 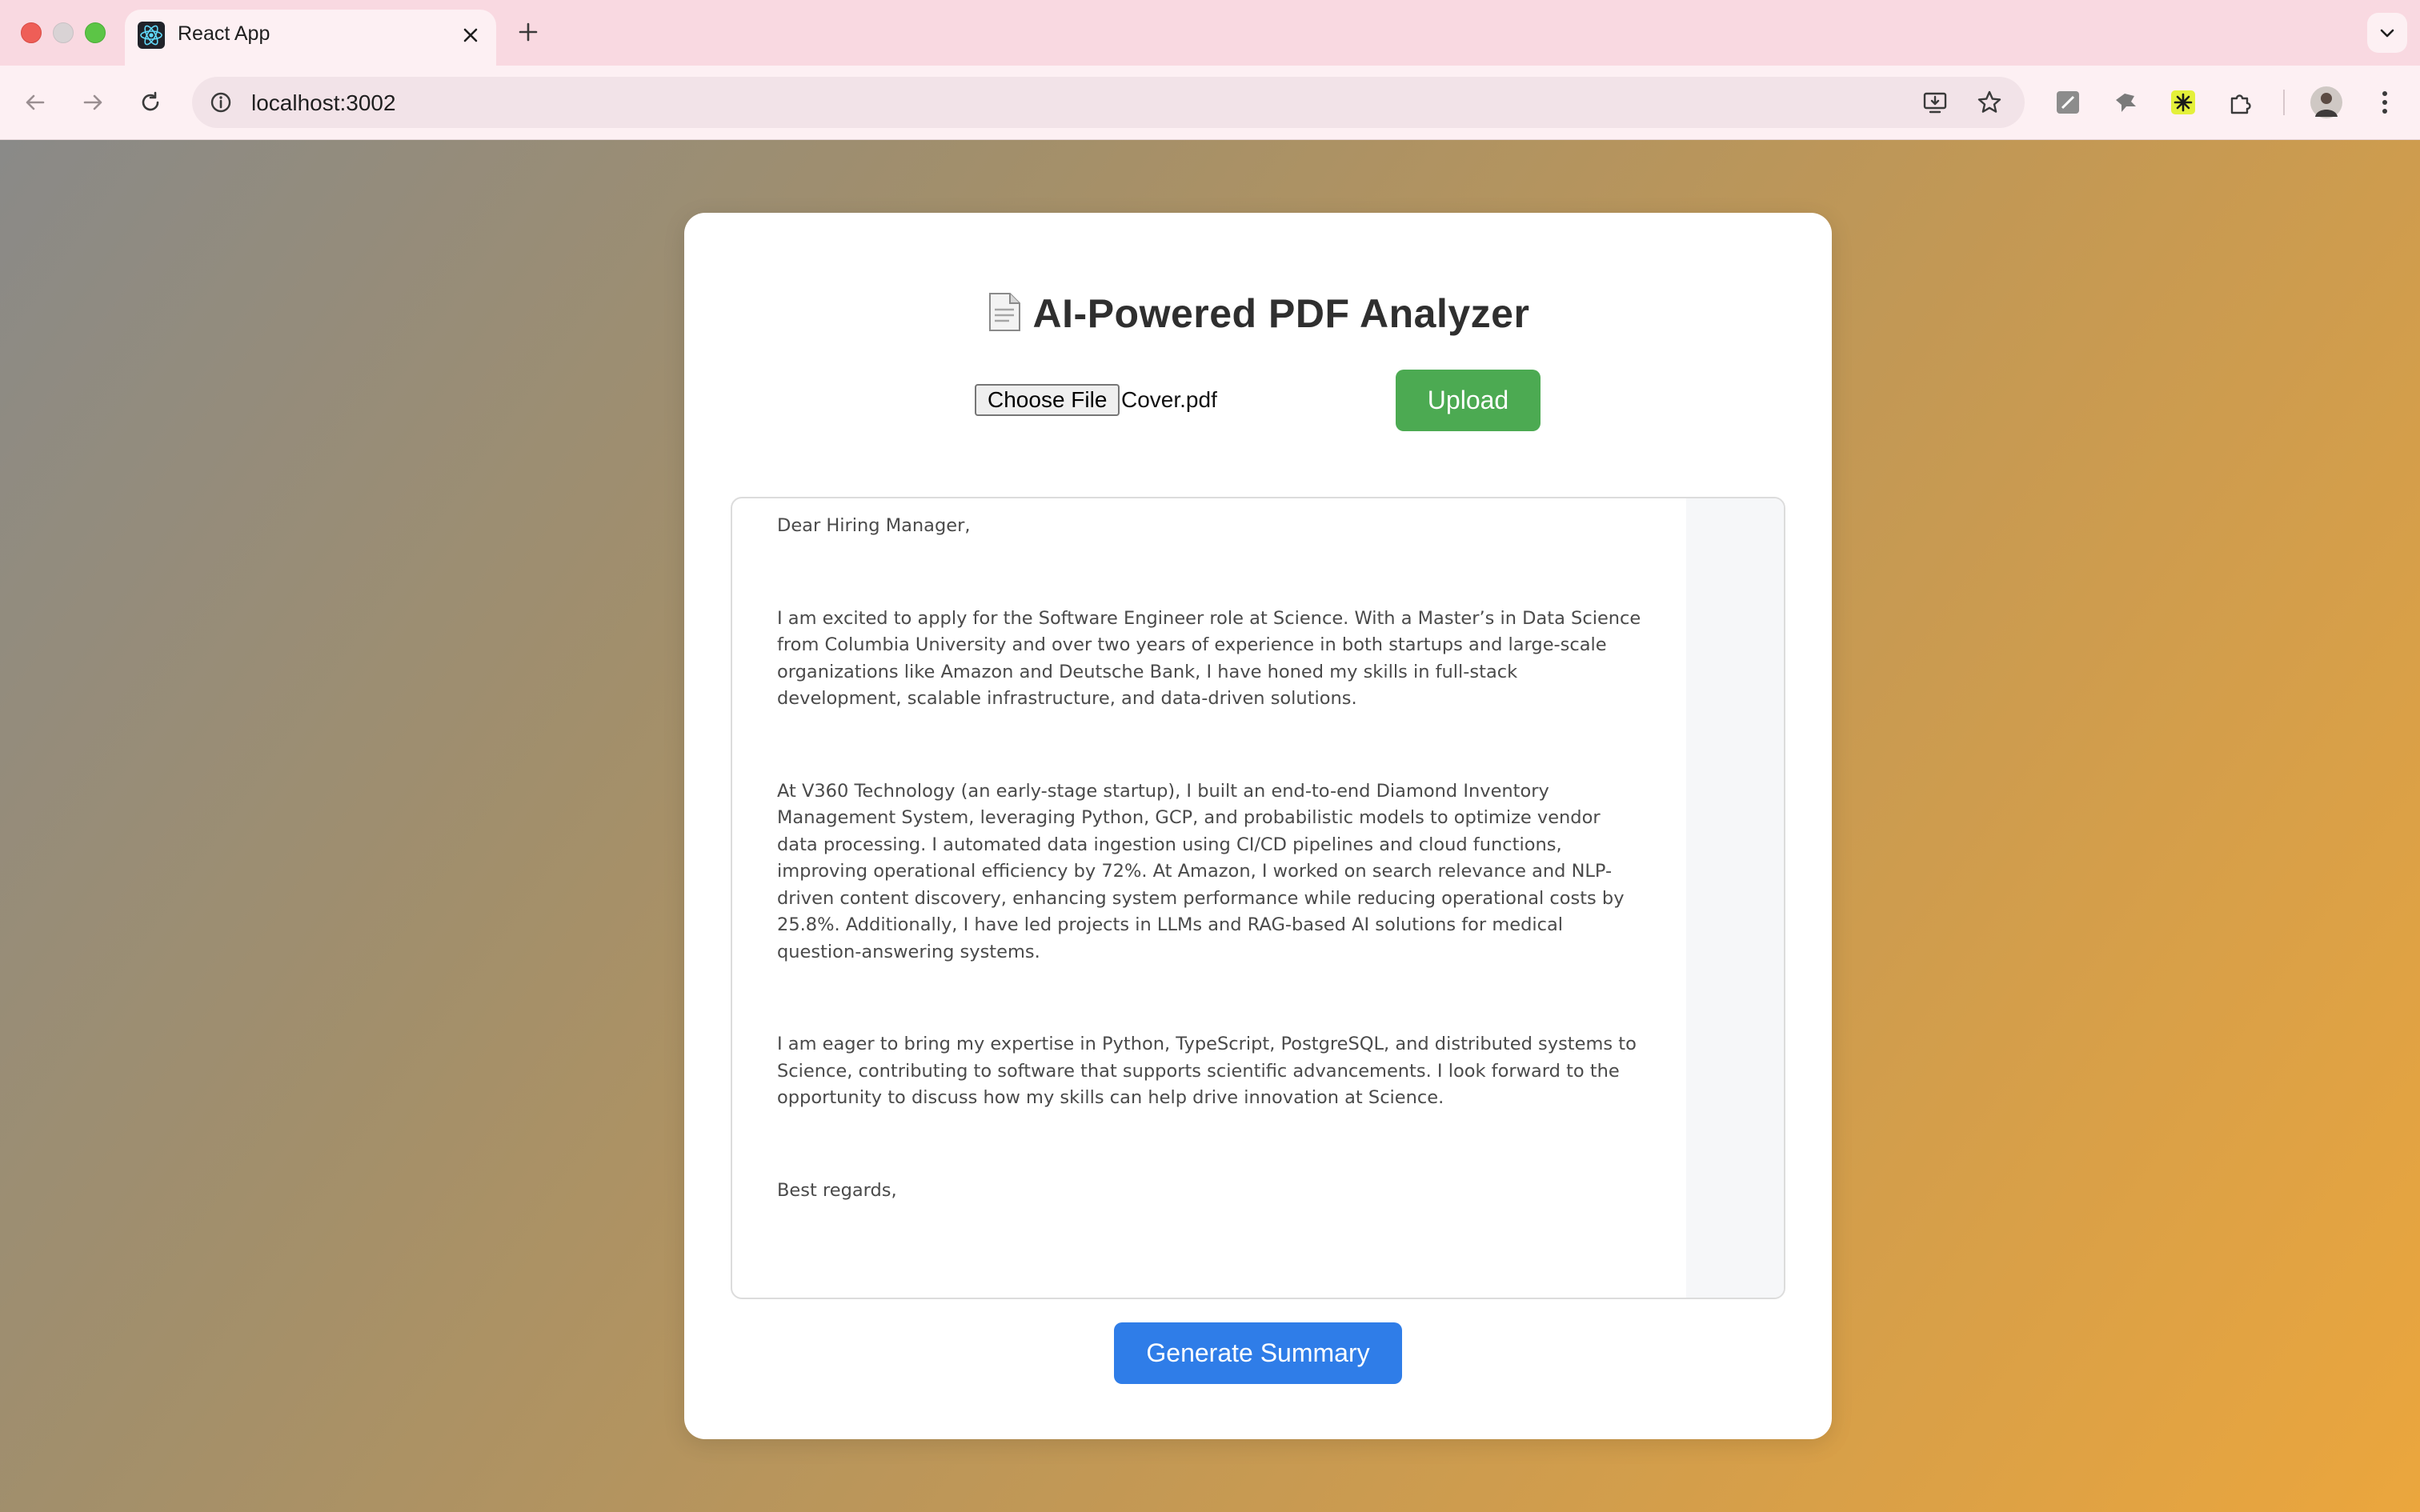 What do you see at coordinates (470, 35) in the screenshot?
I see `close-tab-icon` at bounding box center [470, 35].